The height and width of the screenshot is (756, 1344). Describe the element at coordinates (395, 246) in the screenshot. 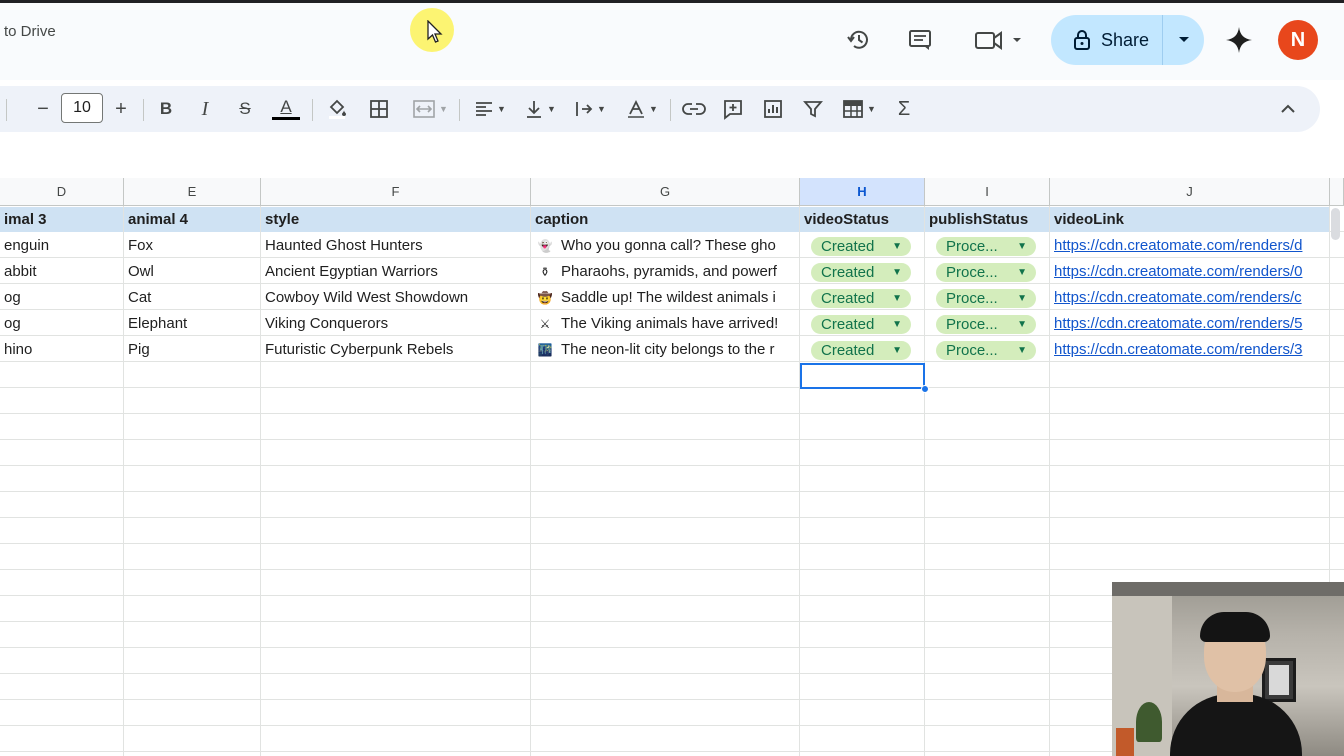

I see `cell-style: Haunted Ghost Hunters` at that location.